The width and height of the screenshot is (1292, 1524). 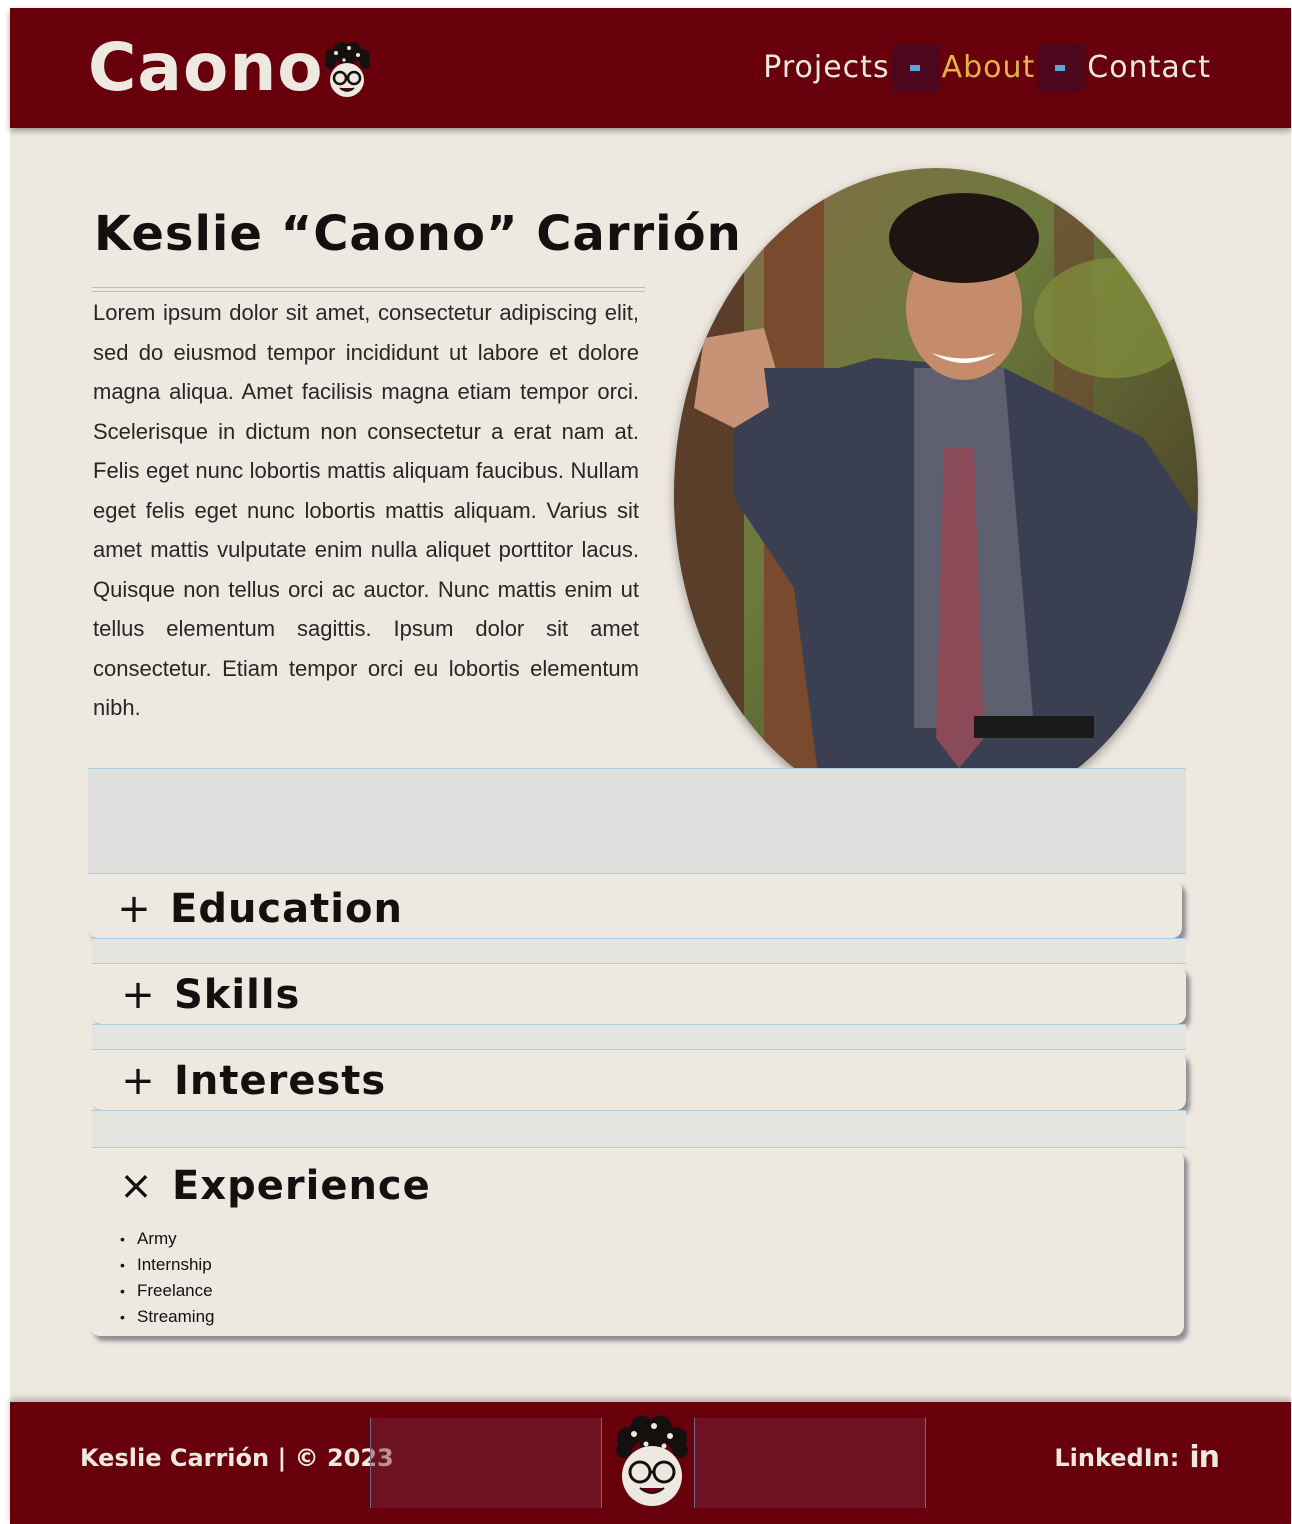 I want to click on linkedin-link: LinkedIn: in, so click(x=1137, y=1457).